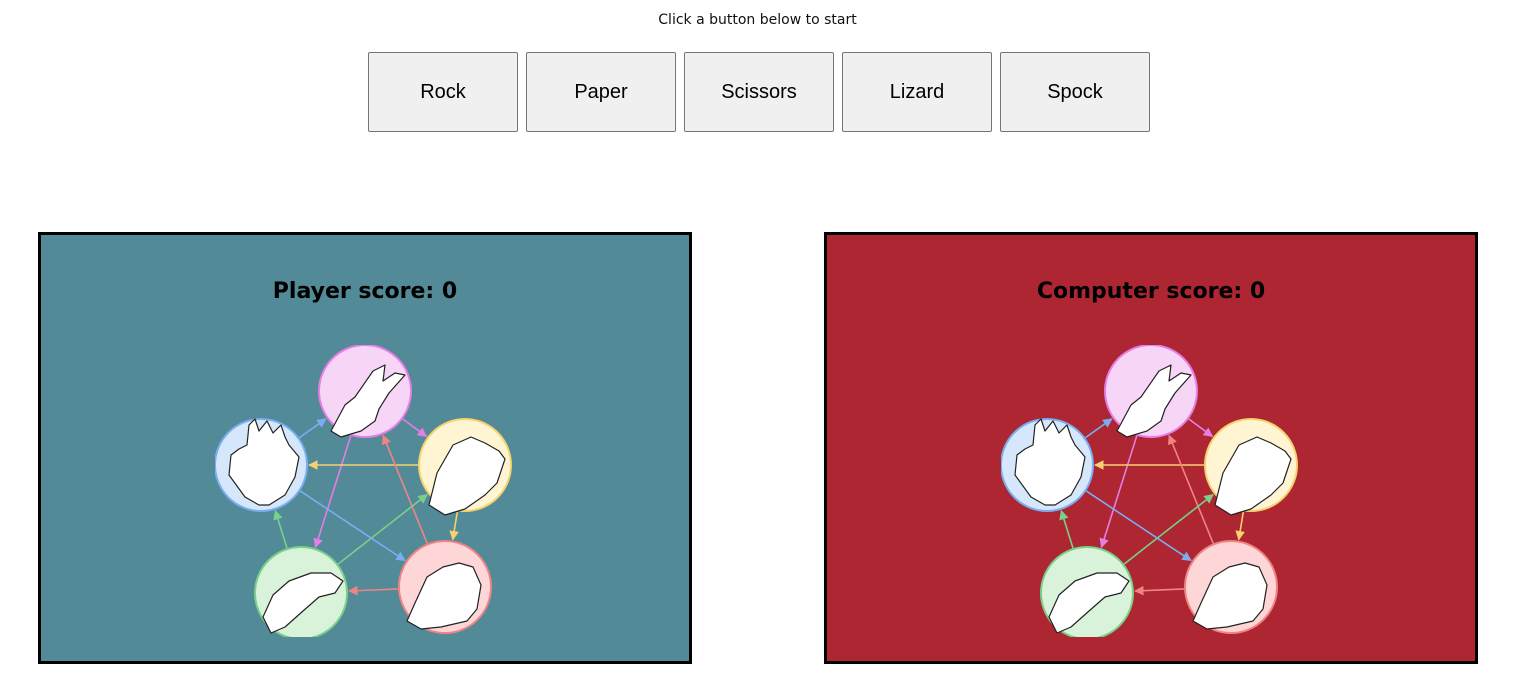  Describe the element at coordinates (1075, 92) in the screenshot. I see `spock-button: Spock` at that location.